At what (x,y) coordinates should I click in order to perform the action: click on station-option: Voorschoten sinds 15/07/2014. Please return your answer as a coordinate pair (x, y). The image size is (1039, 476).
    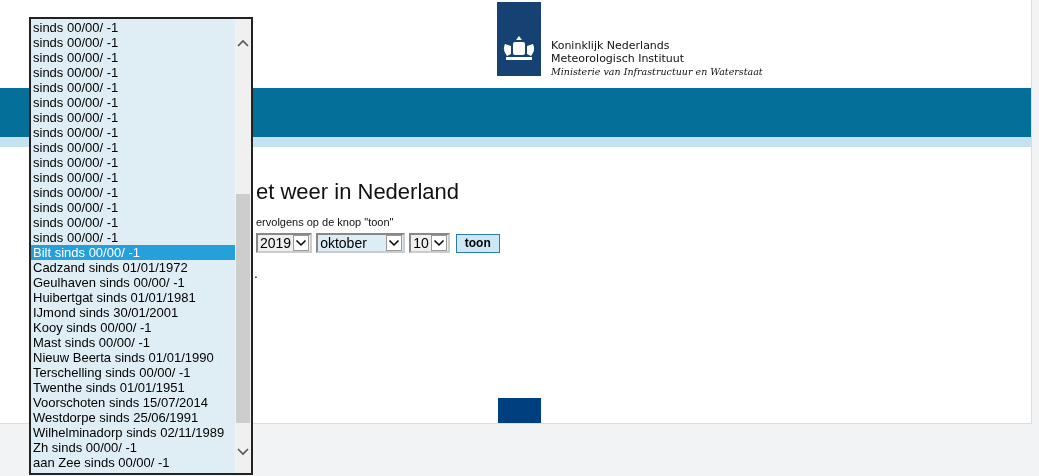
    Looking at the image, I should click on (133, 402).